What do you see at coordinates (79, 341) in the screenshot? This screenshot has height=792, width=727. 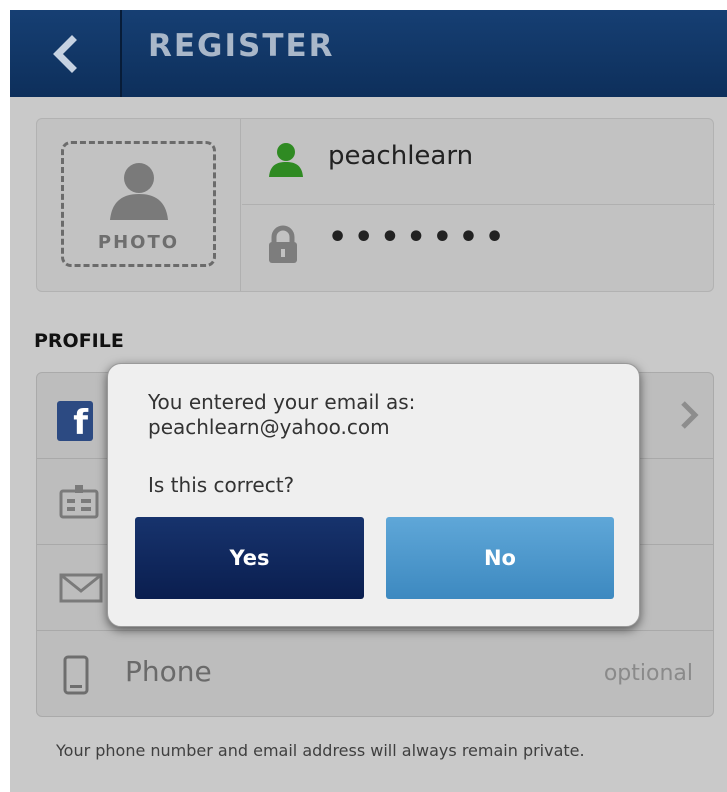 I see `profile-section-label: PROFILE` at bounding box center [79, 341].